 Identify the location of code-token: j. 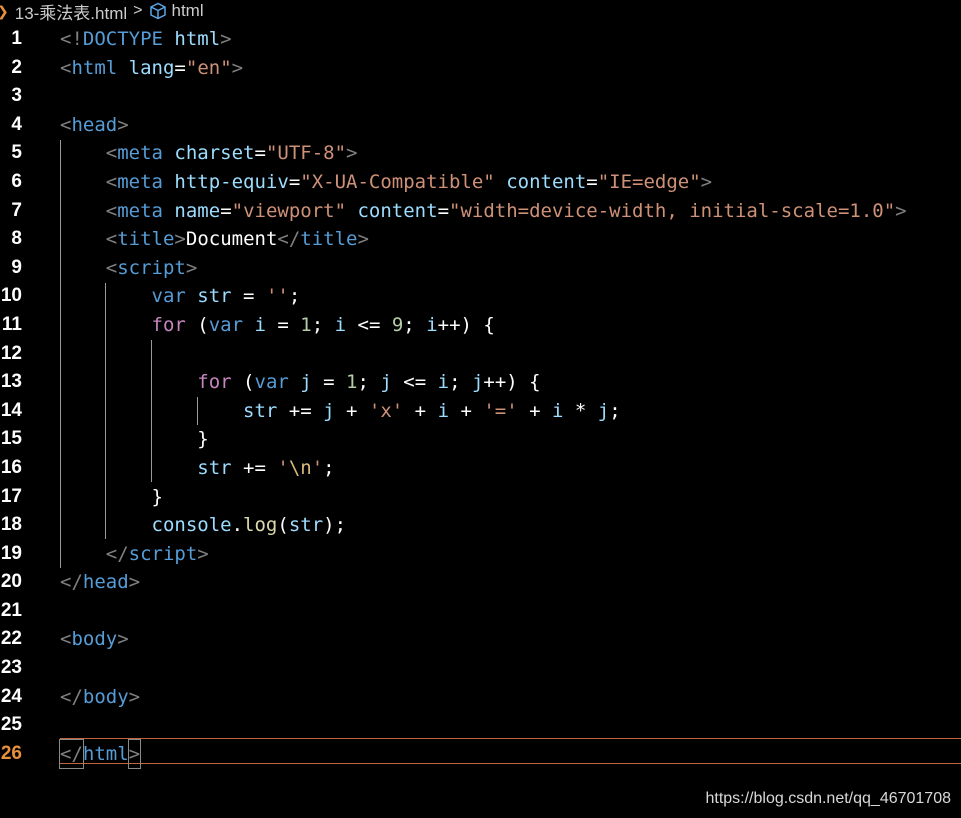
(386, 382).